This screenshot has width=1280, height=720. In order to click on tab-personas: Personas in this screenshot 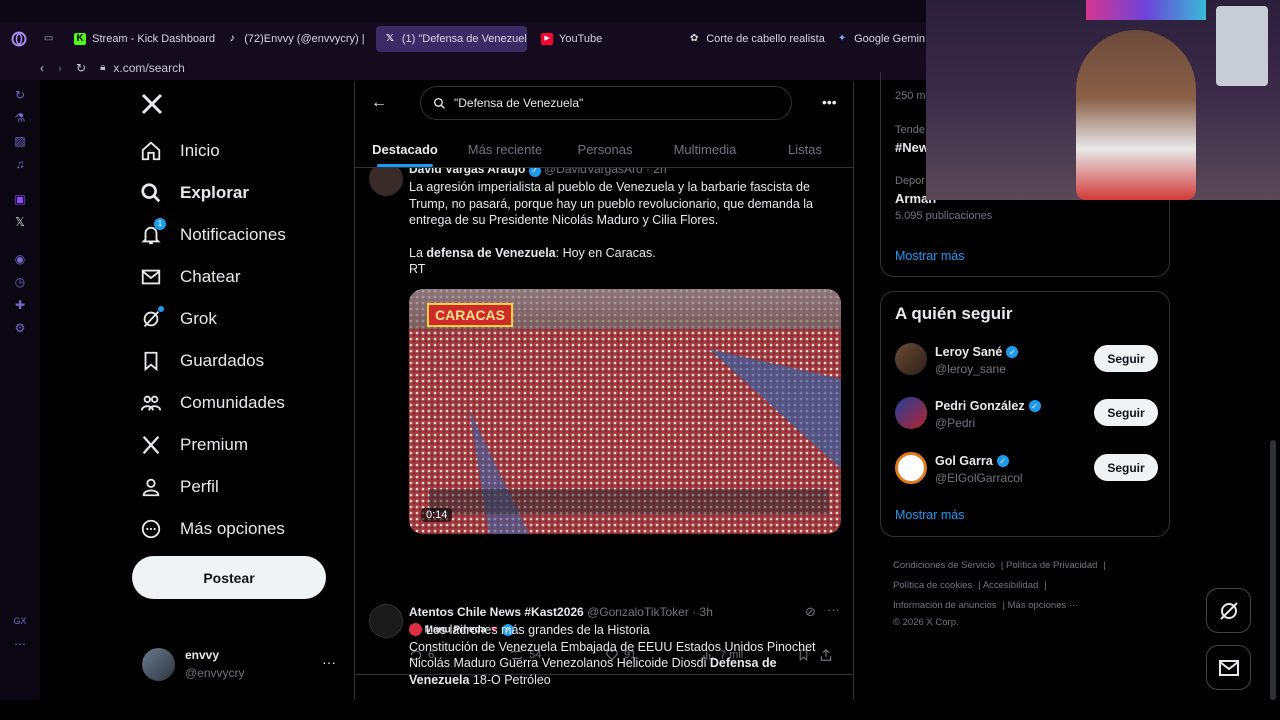, I will do `click(605, 150)`.